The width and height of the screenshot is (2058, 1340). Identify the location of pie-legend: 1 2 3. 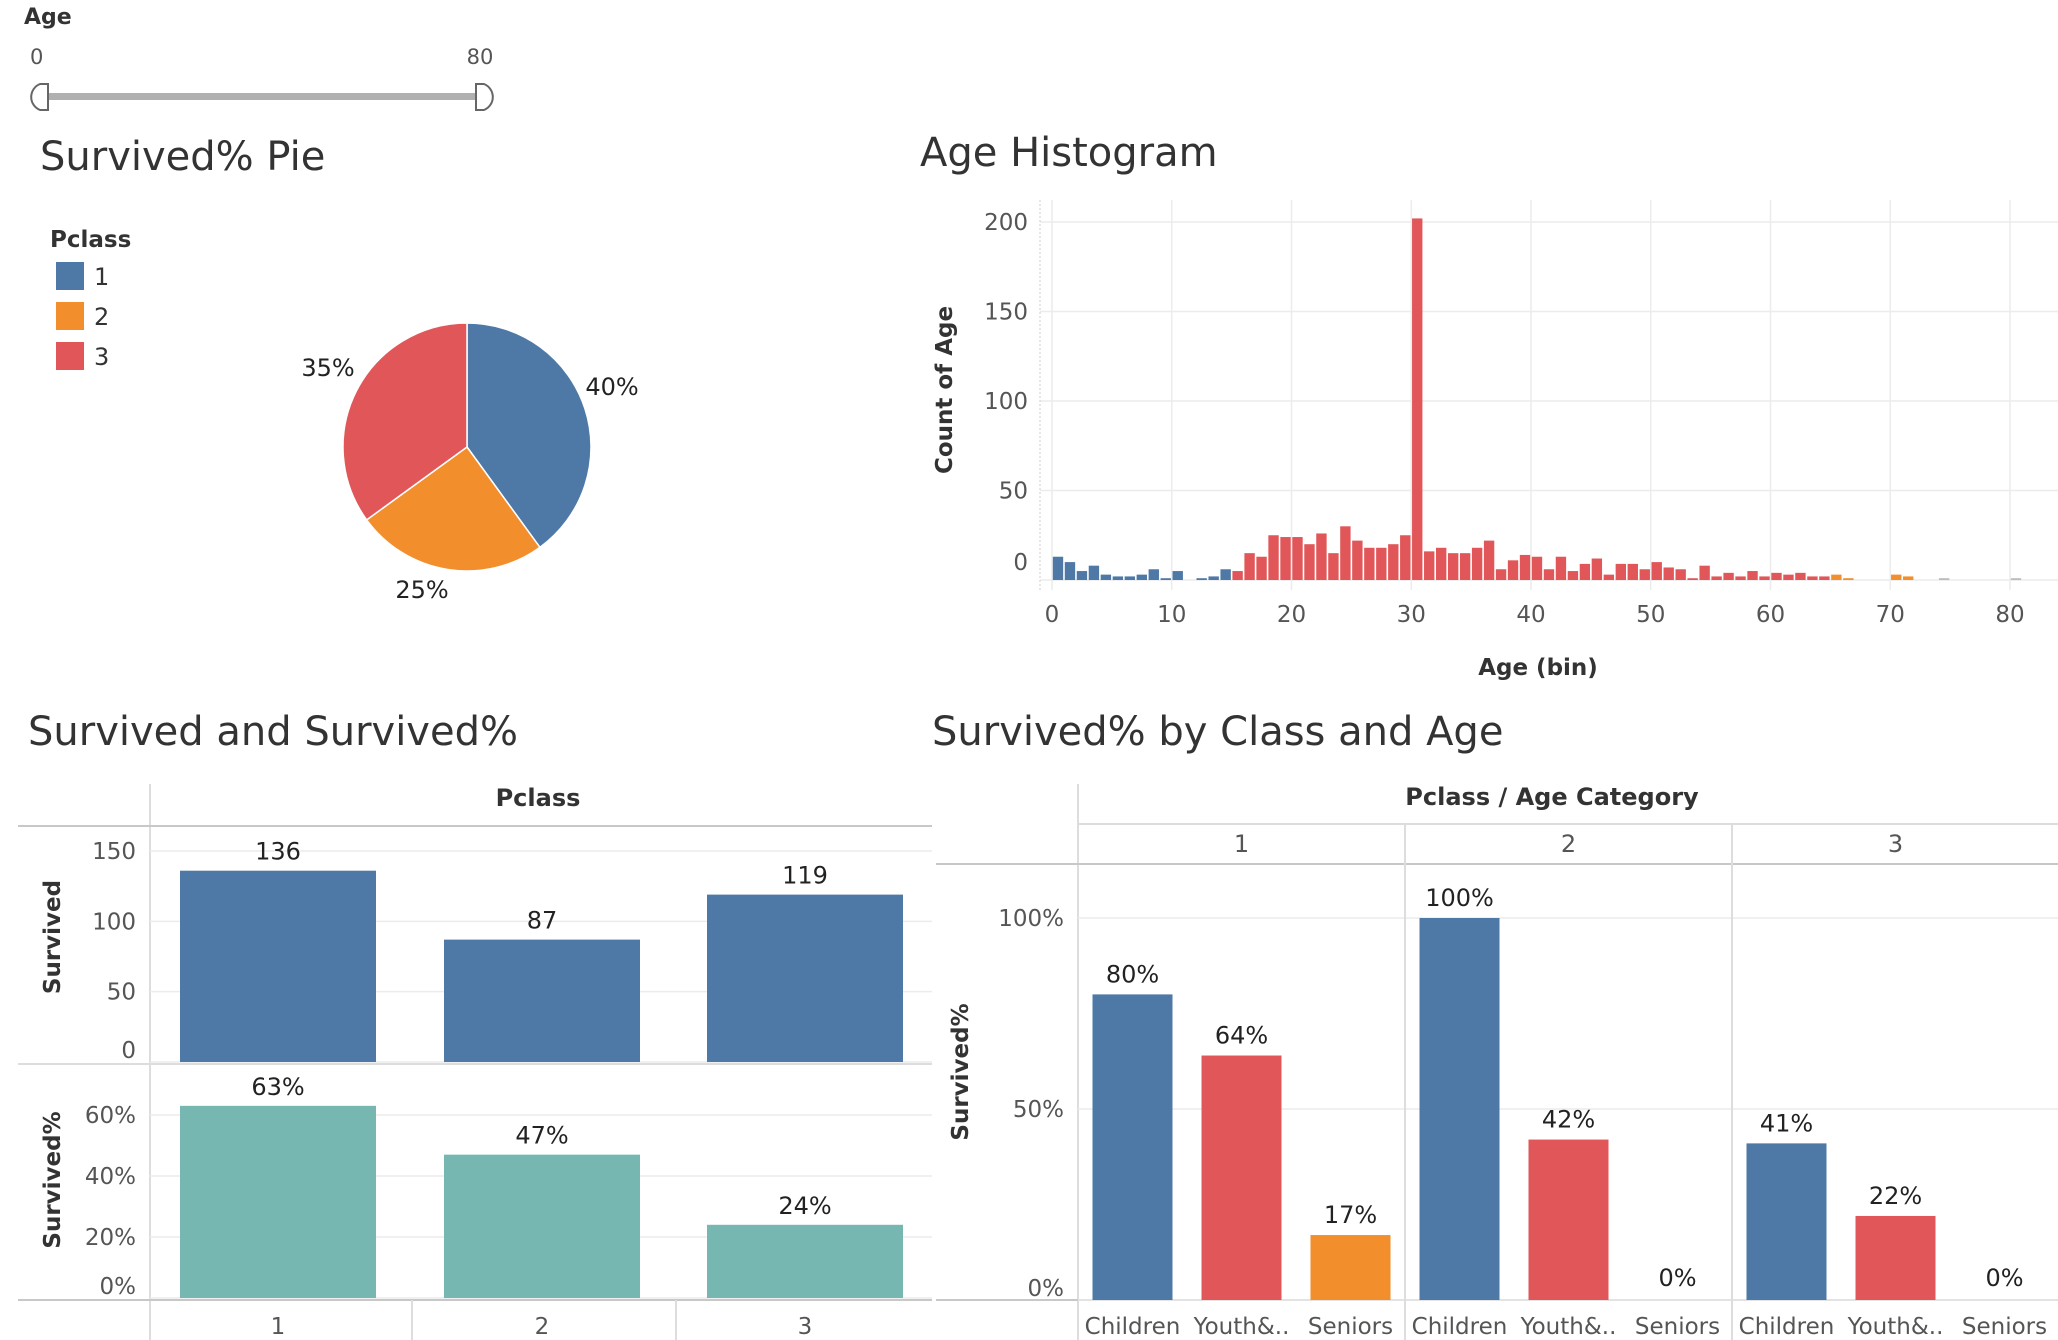
(82, 316).